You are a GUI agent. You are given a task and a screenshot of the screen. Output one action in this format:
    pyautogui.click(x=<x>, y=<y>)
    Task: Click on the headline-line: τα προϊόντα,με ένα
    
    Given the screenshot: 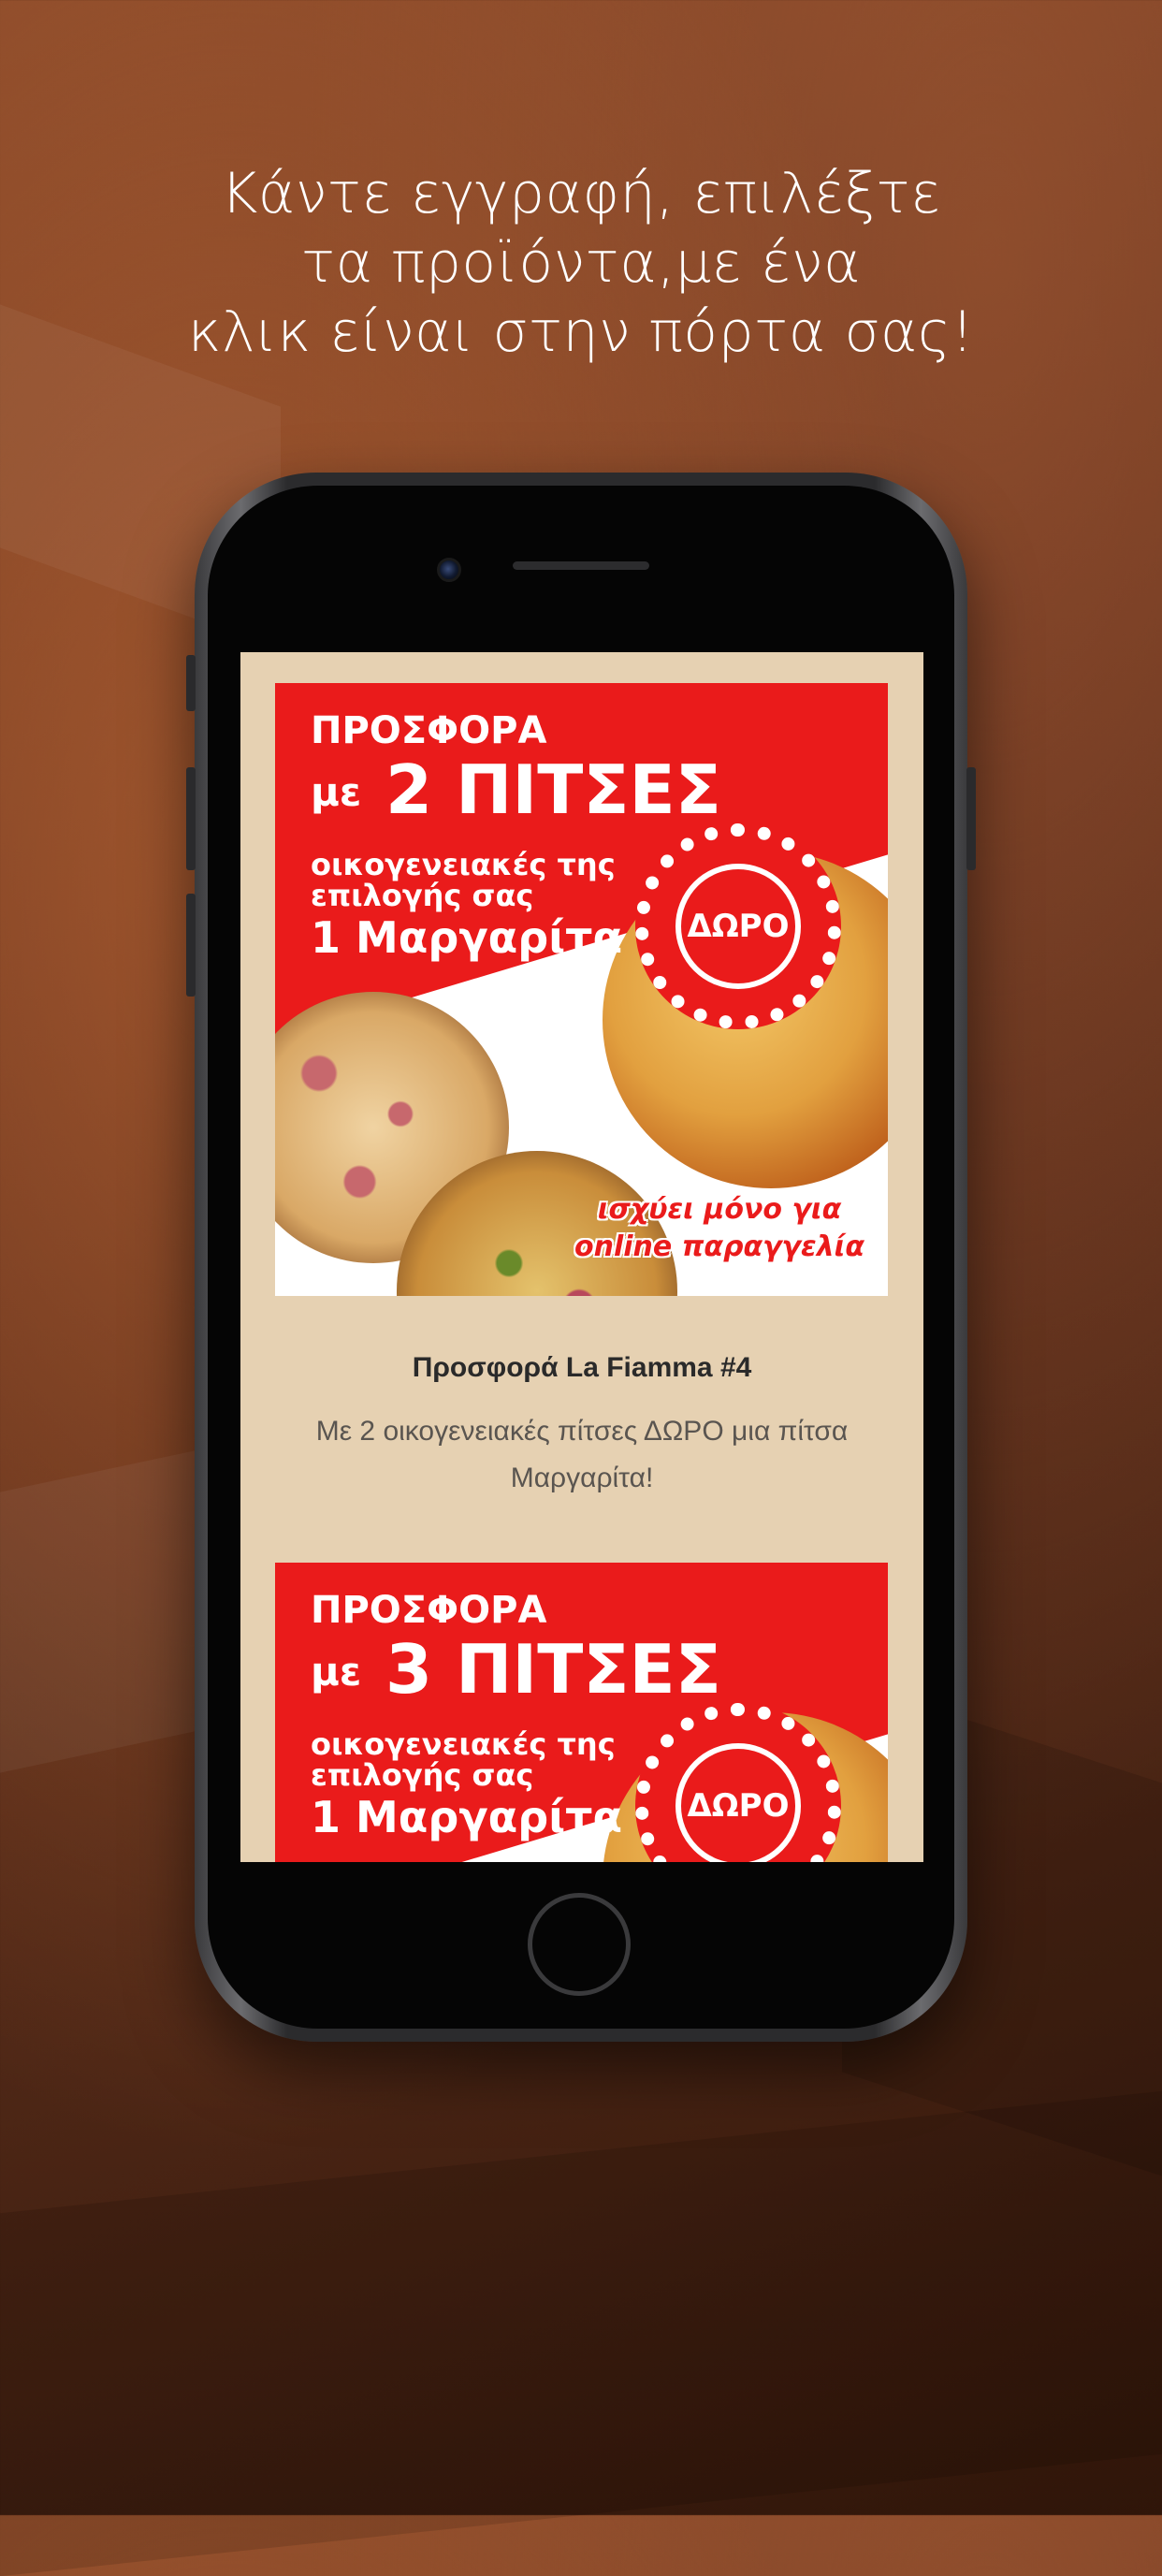 What is the action you would take?
    pyautogui.click(x=581, y=263)
    